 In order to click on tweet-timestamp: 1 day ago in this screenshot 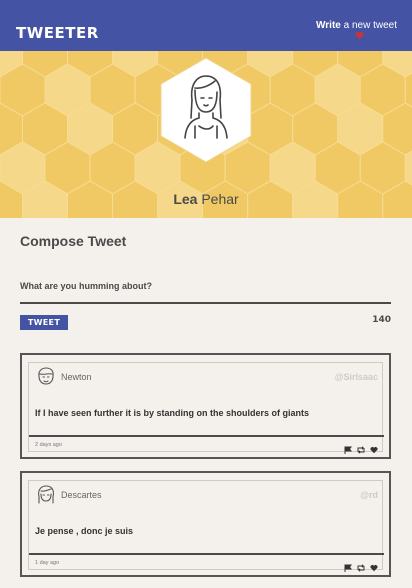, I will do `click(47, 563)`.